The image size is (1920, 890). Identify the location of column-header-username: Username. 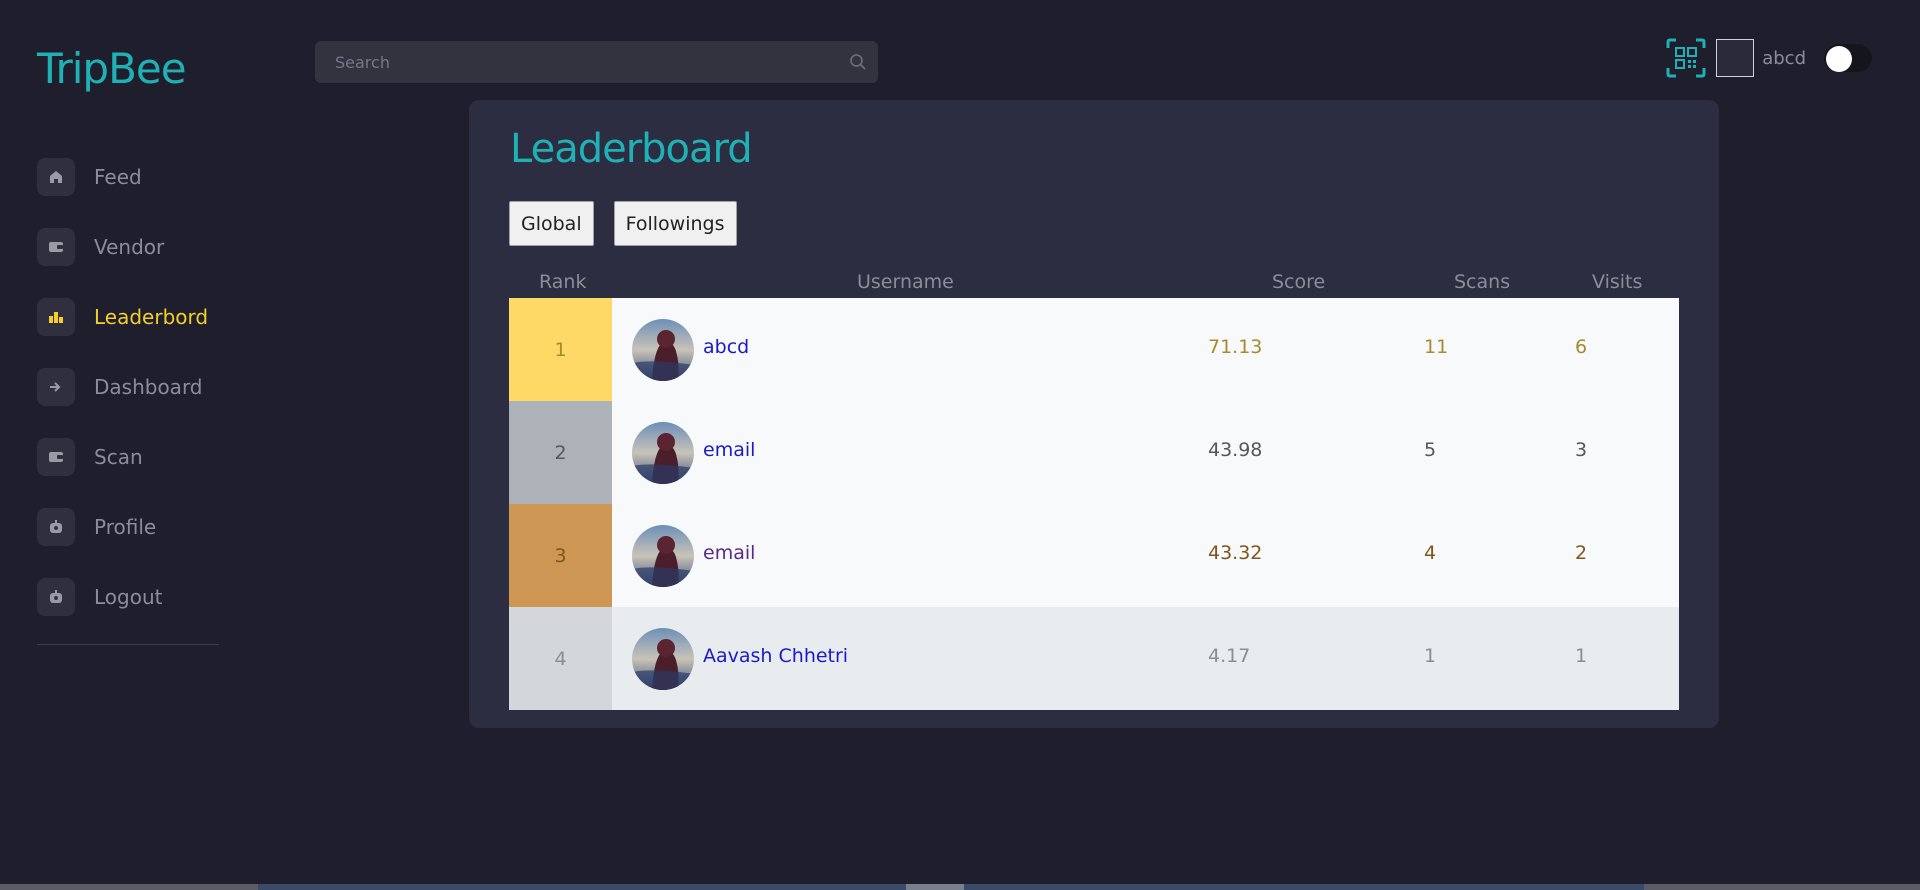
(905, 282).